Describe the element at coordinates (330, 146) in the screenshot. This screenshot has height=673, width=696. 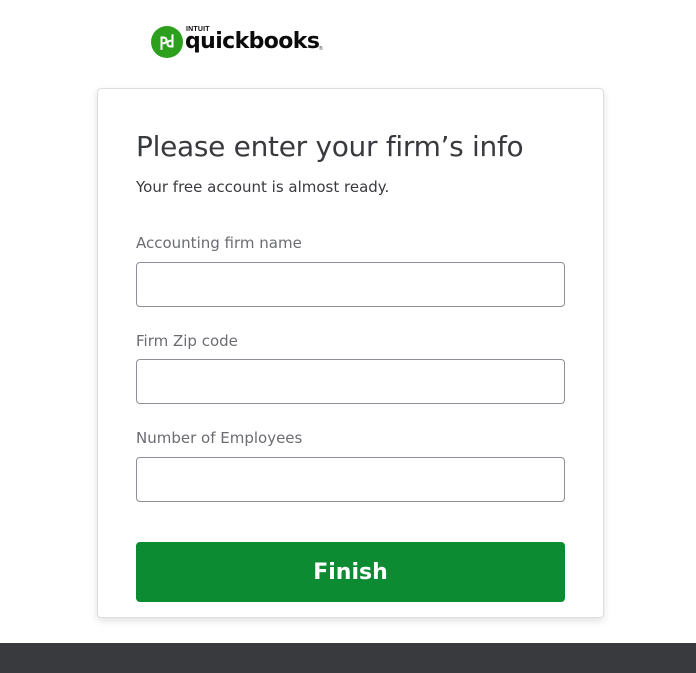
I see `page-title: Please enter your firm’s info` at that location.